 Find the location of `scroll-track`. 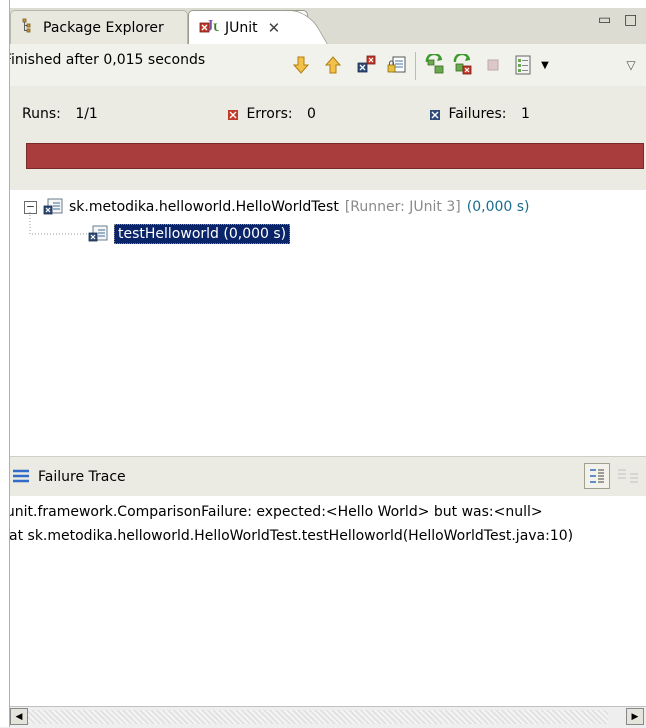

scroll-track is located at coordinates (318, 717).